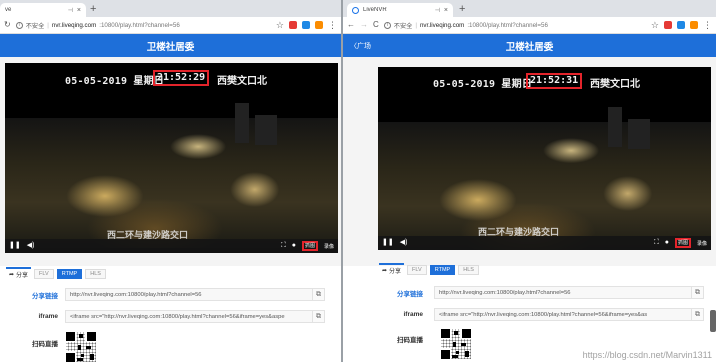 This screenshot has width=716, height=362. I want to click on insecure-label: 不安全, so click(403, 26).